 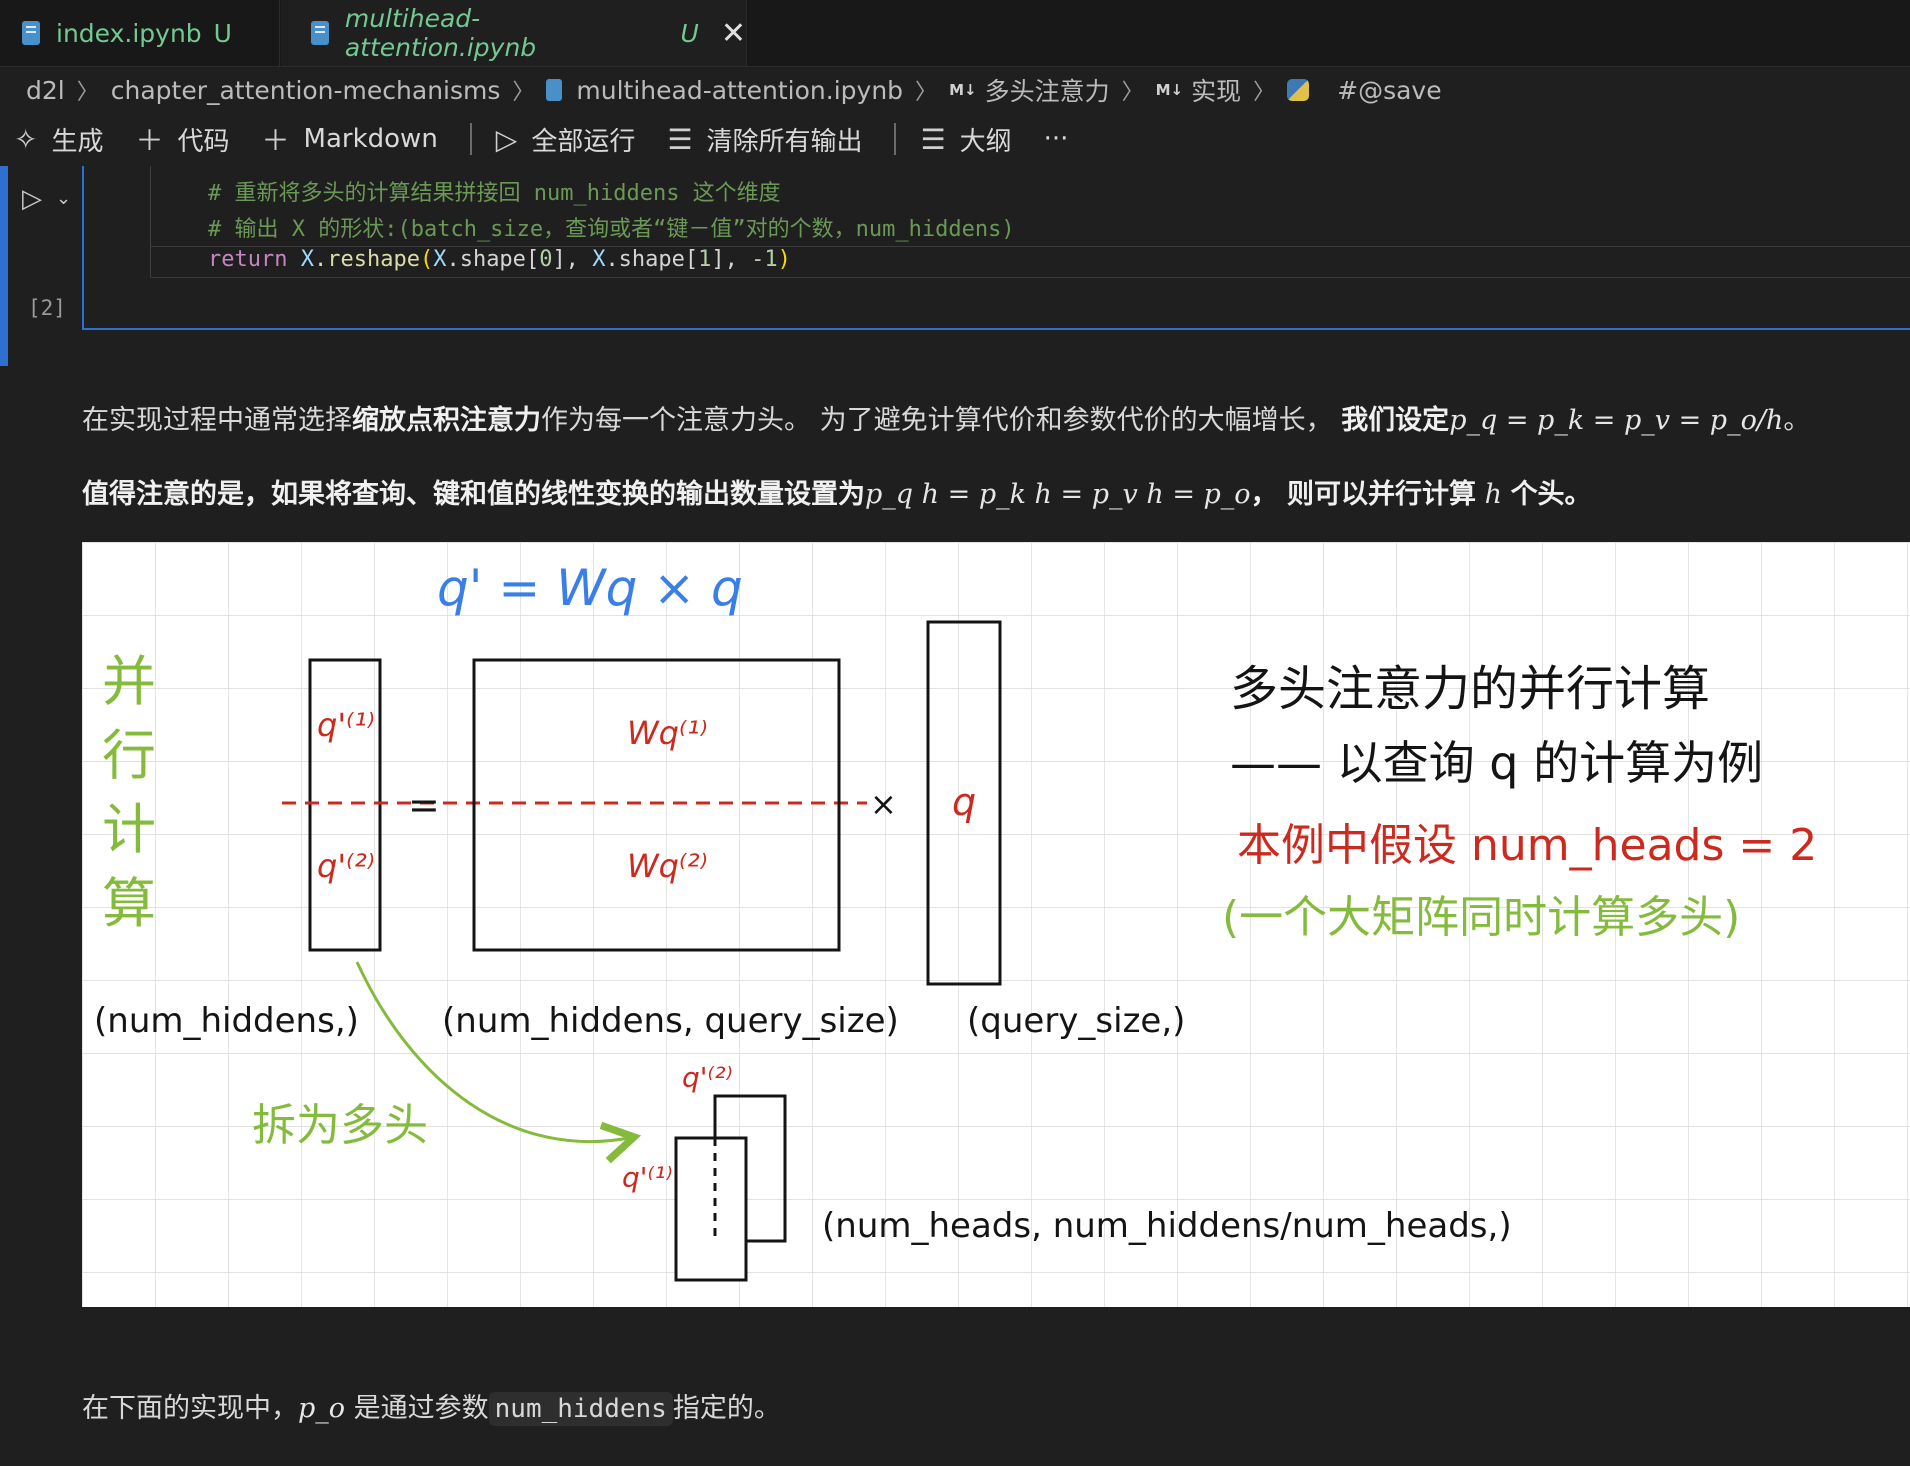 I want to click on equals-sign: =, so click(x=424, y=805).